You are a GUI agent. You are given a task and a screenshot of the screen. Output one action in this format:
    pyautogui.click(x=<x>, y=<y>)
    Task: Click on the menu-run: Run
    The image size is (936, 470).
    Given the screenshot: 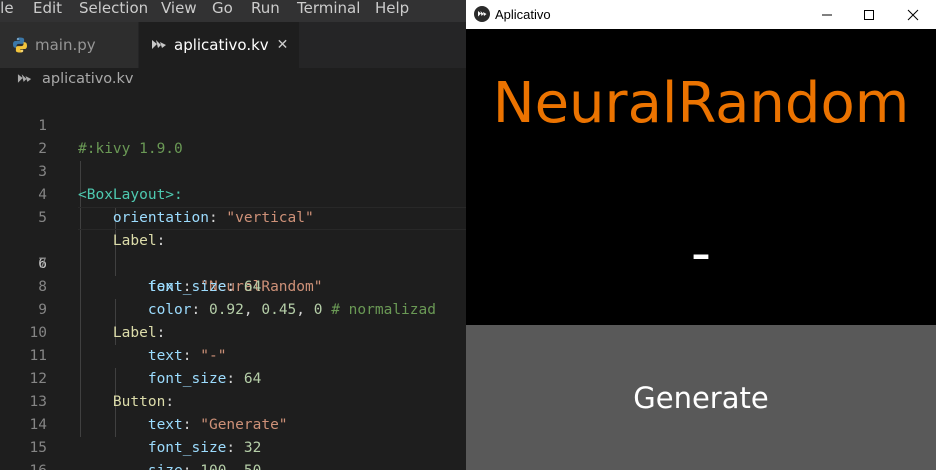 What is the action you would take?
    pyautogui.click(x=265, y=8)
    